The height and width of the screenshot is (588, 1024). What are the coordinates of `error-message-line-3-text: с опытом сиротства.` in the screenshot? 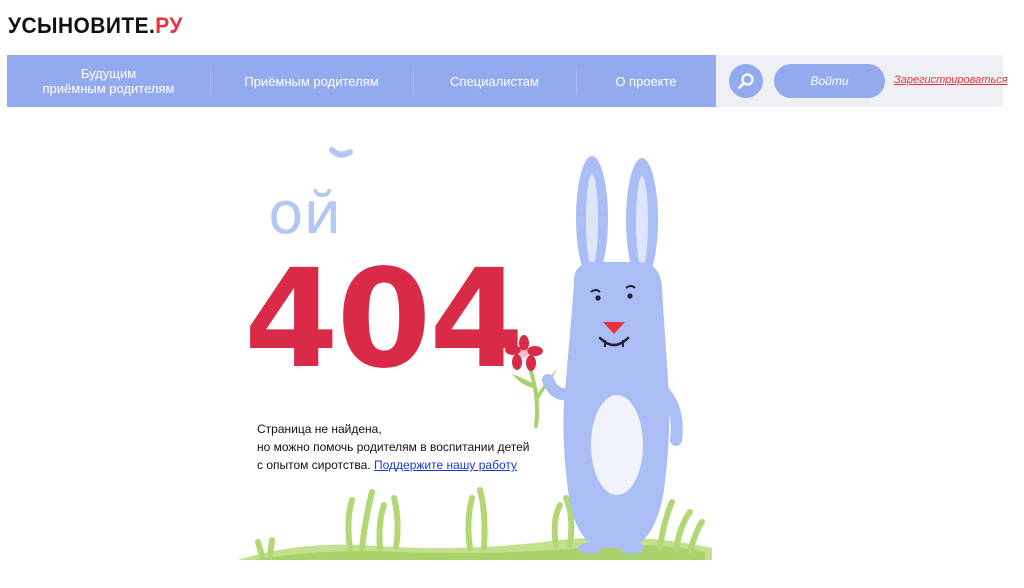 It's located at (314, 465).